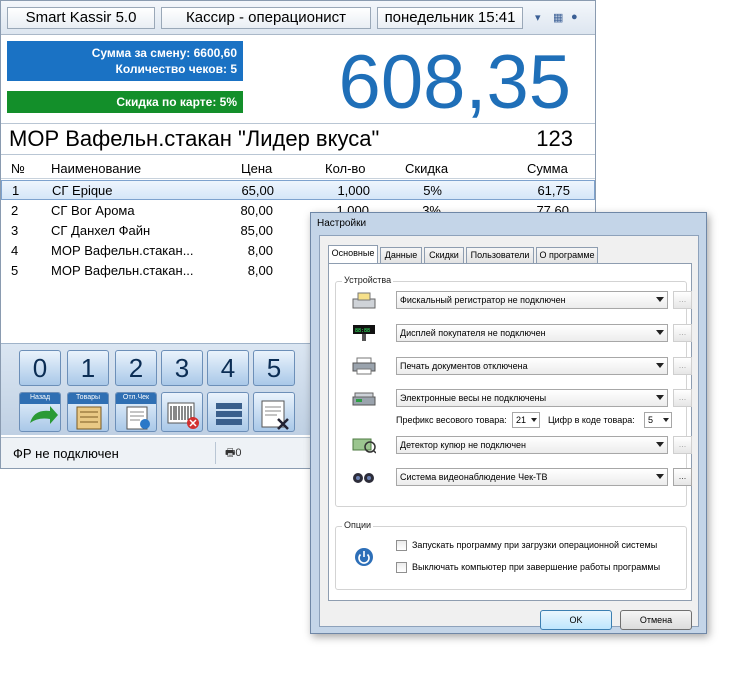 The height and width of the screenshot is (679, 750). Describe the element at coordinates (345, 168) in the screenshot. I see `col-qty: Кол-во` at that location.